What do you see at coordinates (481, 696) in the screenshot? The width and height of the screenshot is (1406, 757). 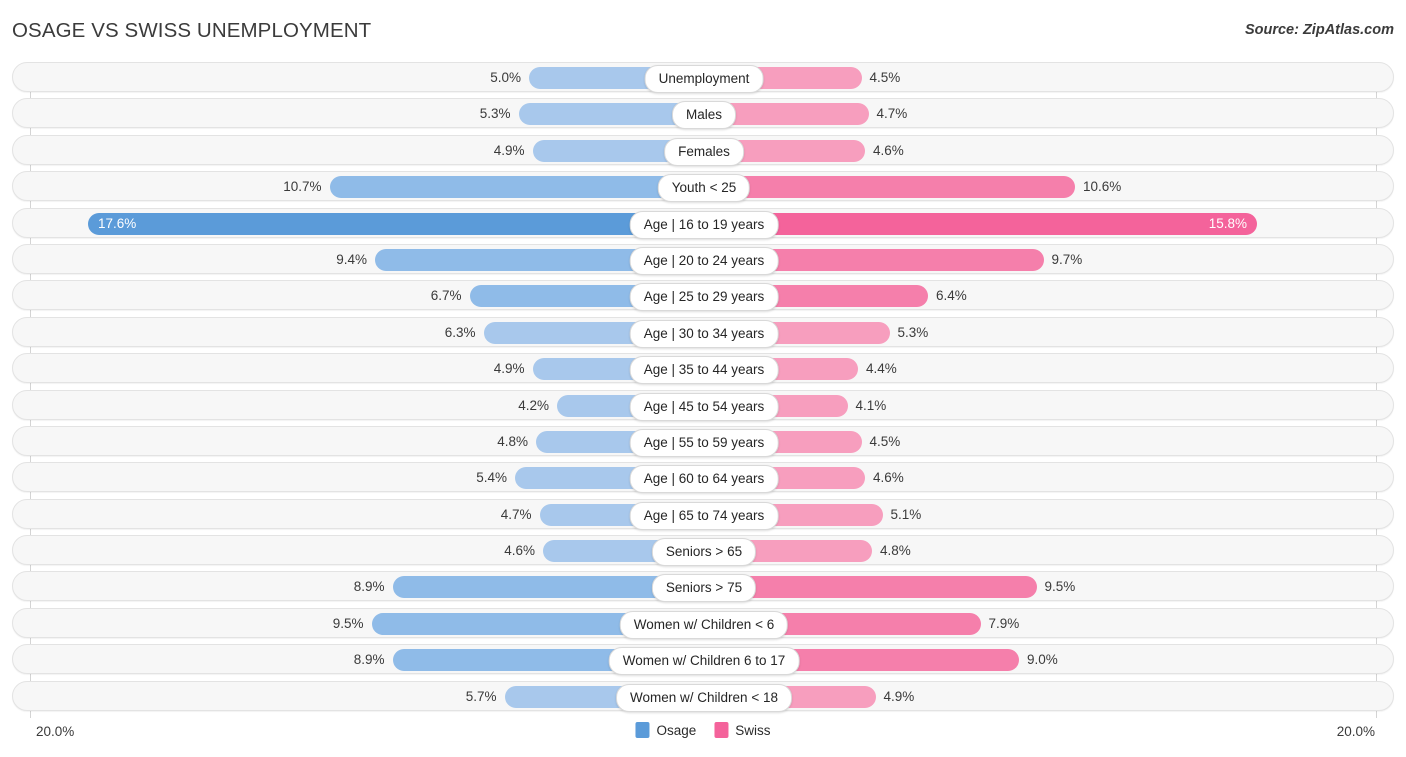 I see `value-label-osage: 5.7%` at bounding box center [481, 696].